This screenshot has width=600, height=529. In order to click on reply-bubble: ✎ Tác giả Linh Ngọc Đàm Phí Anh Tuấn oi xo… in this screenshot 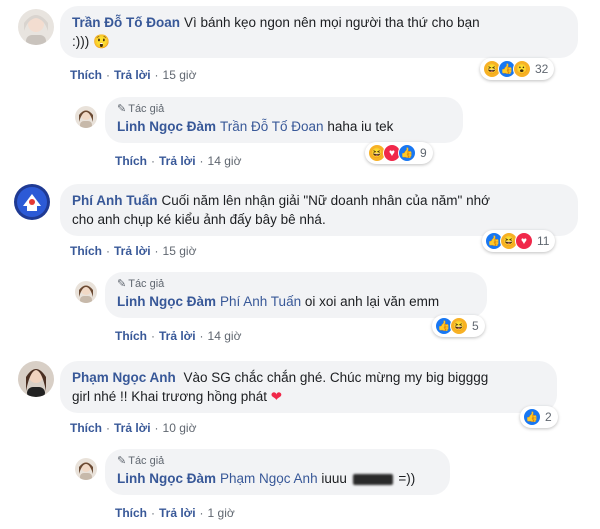, I will do `click(296, 295)`.